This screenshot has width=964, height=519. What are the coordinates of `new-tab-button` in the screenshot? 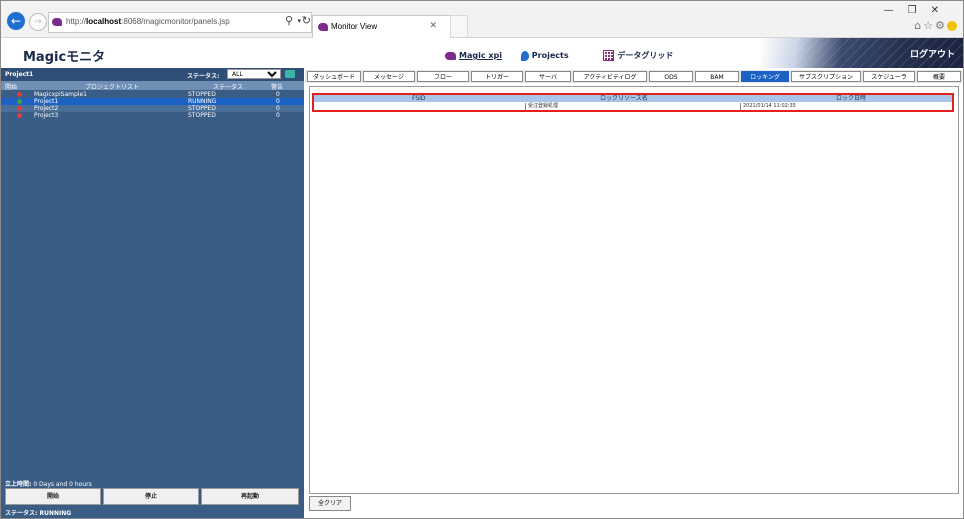 It's located at (459, 26).